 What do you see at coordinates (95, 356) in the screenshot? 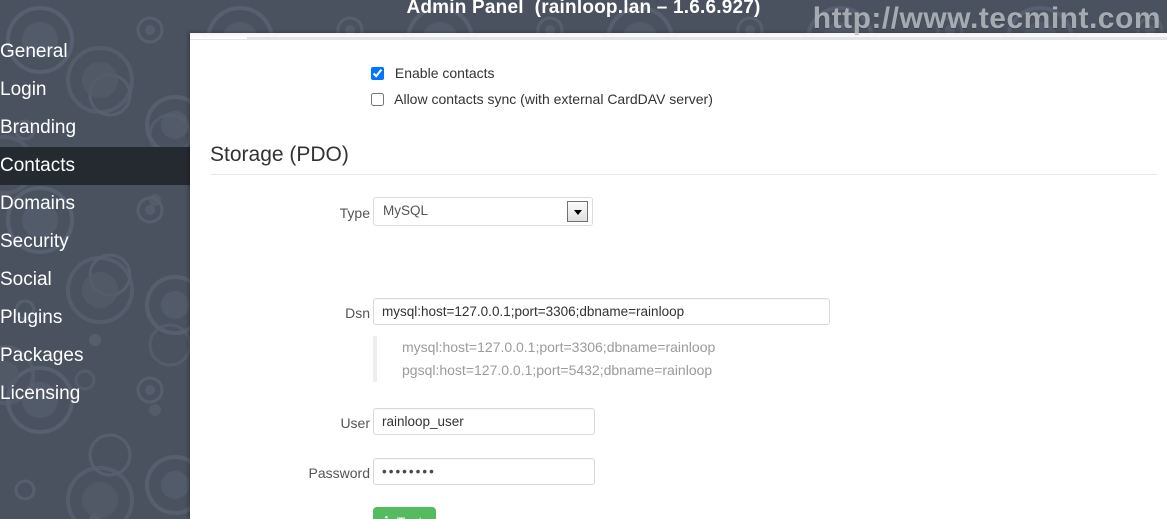
I see `sidebar-item-packages: Packages` at bounding box center [95, 356].